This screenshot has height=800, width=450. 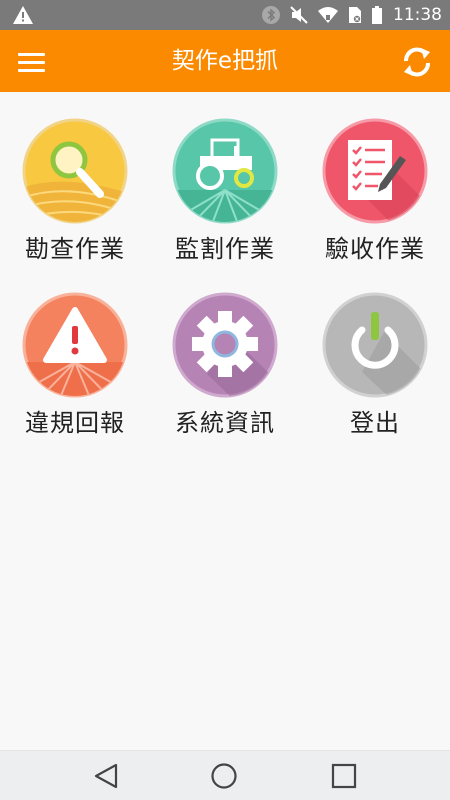 I want to click on gear-icon, so click(x=225, y=345).